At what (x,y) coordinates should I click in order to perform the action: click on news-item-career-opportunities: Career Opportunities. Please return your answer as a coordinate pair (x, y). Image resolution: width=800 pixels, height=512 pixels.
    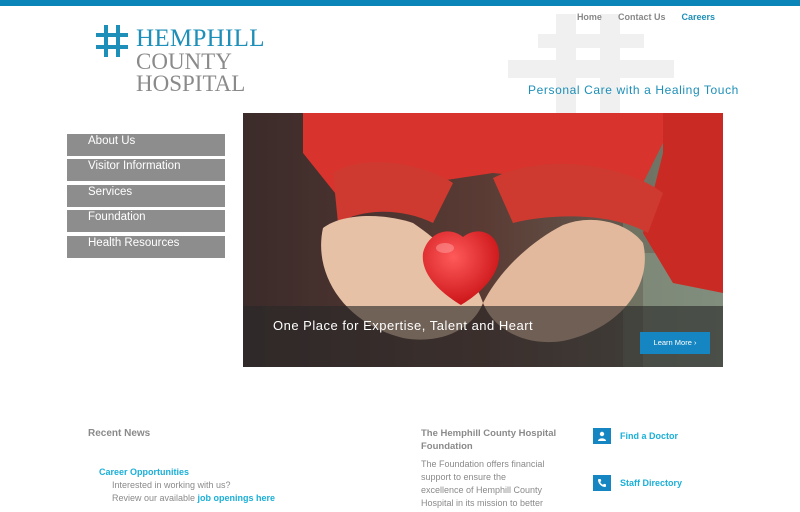
    Looking at the image, I should click on (144, 472).